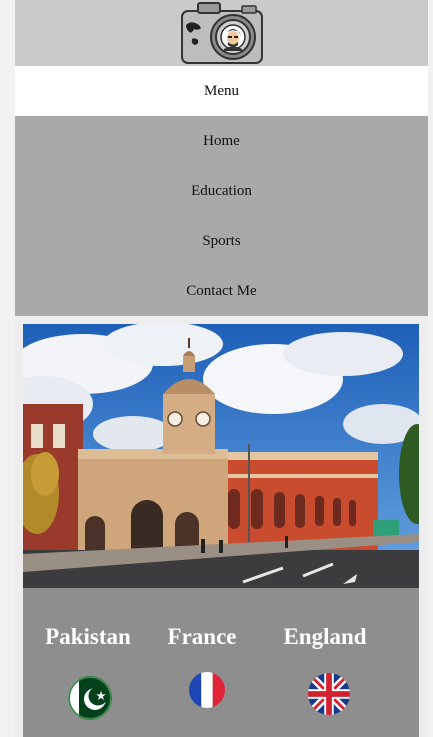 The height and width of the screenshot is (737, 433). I want to click on pakistan-flag-icon, so click(90, 698).